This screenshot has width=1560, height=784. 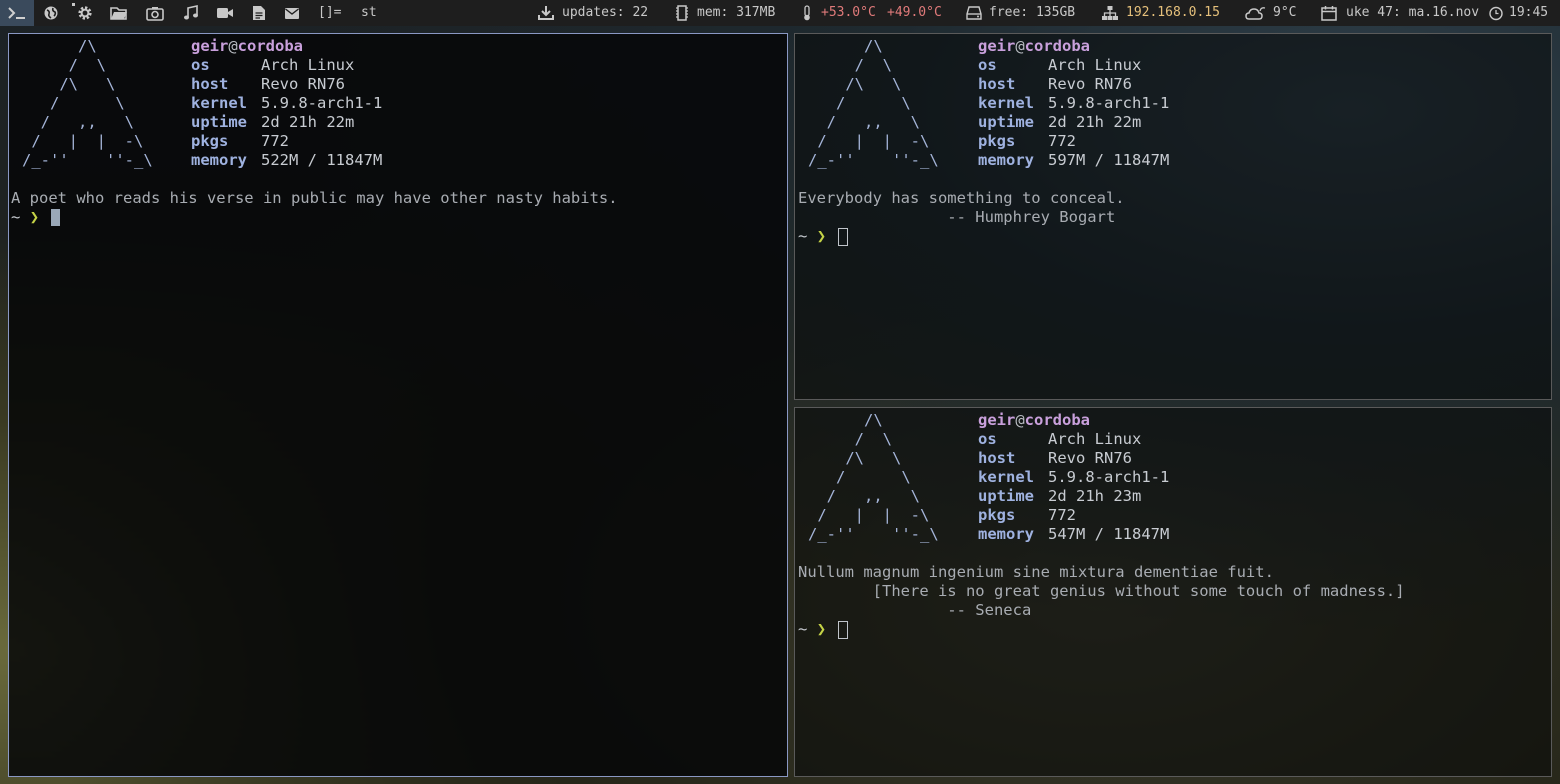 I want to click on hard-drive-icon, so click(x=974, y=13).